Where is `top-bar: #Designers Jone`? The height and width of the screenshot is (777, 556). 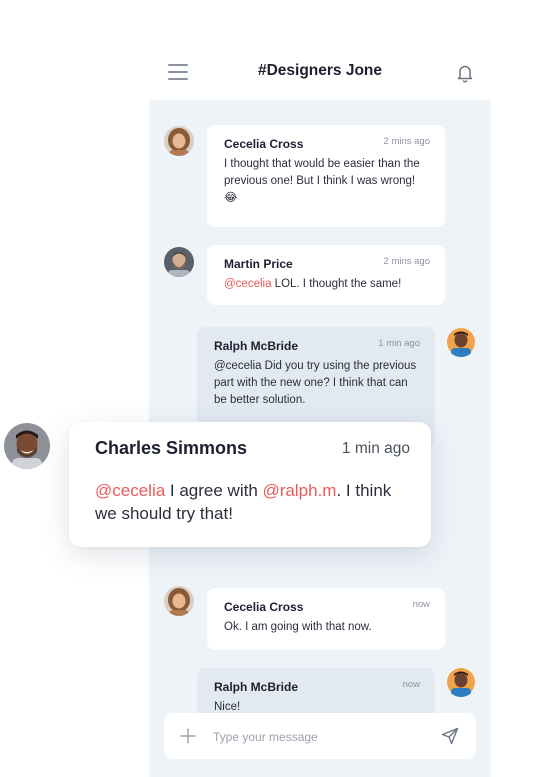
top-bar: #Designers Jone is located at coordinates (320, 70).